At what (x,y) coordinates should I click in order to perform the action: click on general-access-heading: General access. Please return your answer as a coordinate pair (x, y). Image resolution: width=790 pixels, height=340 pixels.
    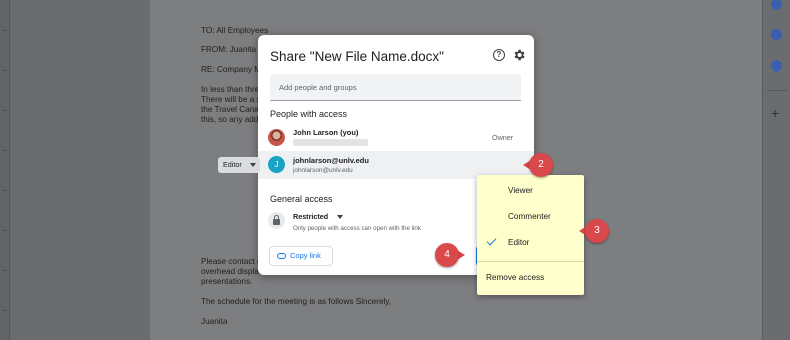
    Looking at the image, I should click on (301, 199).